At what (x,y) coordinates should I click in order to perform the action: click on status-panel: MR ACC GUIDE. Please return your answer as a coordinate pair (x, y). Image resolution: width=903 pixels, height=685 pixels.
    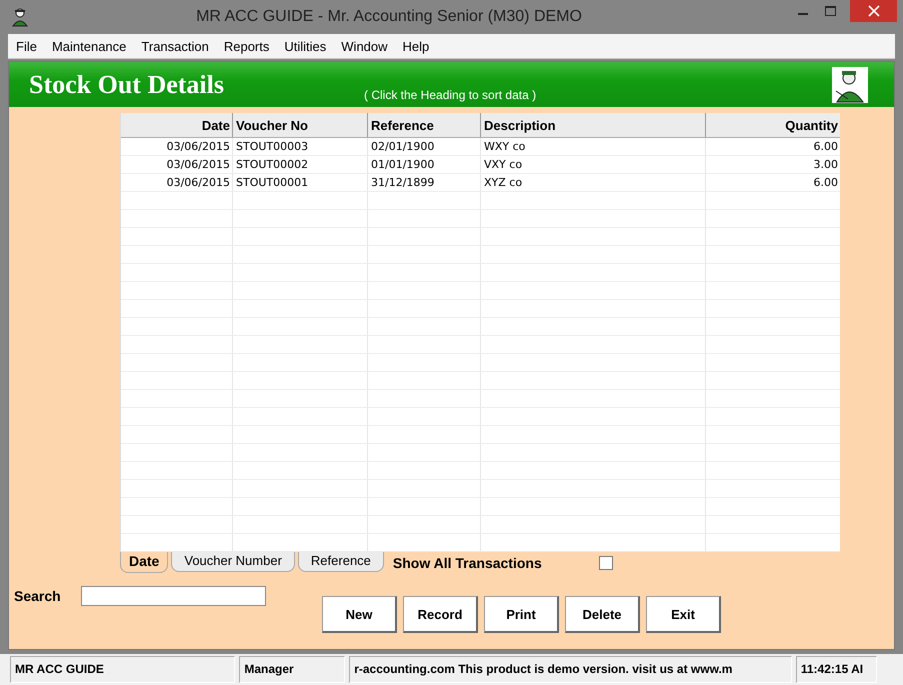
    Looking at the image, I should click on (123, 669).